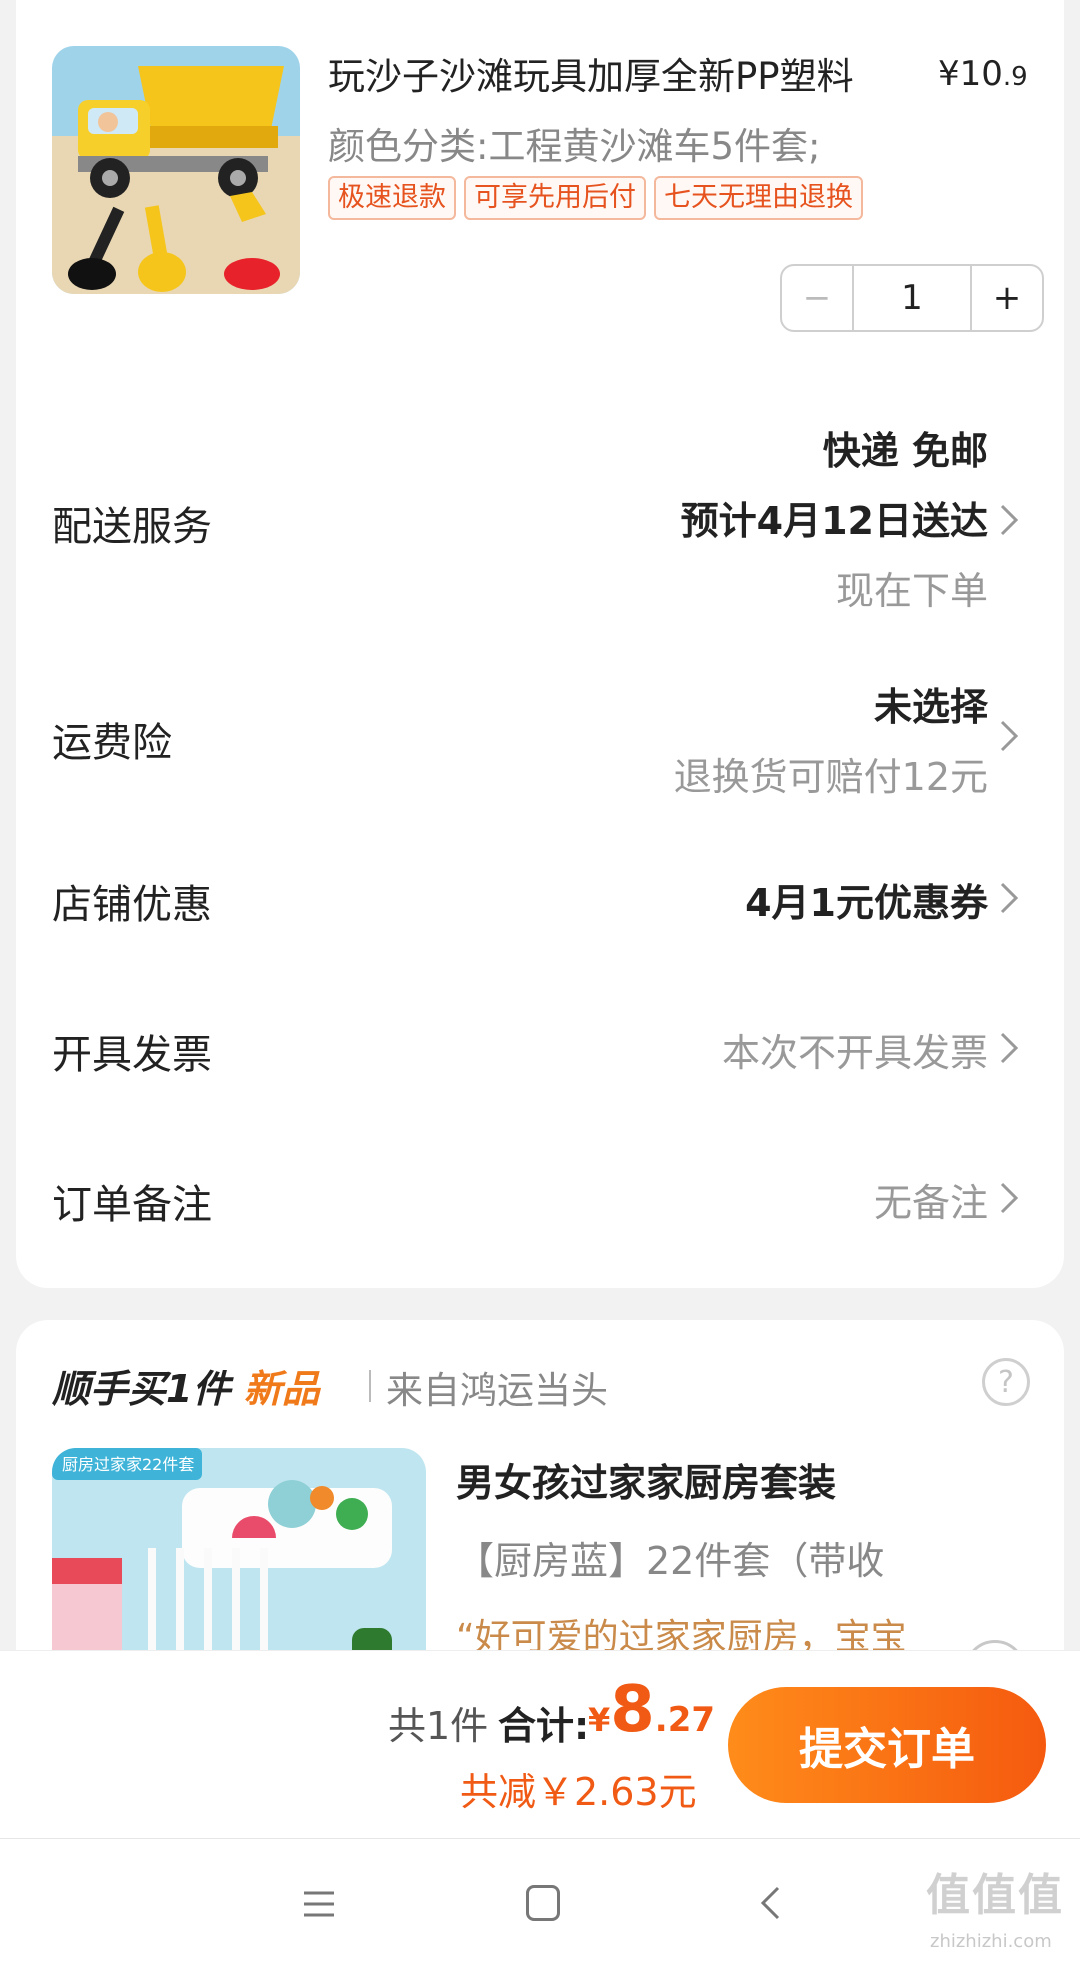 The width and height of the screenshot is (1080, 1967). Describe the element at coordinates (544, 1726) in the screenshot. I see `total-label: 合计:` at that location.